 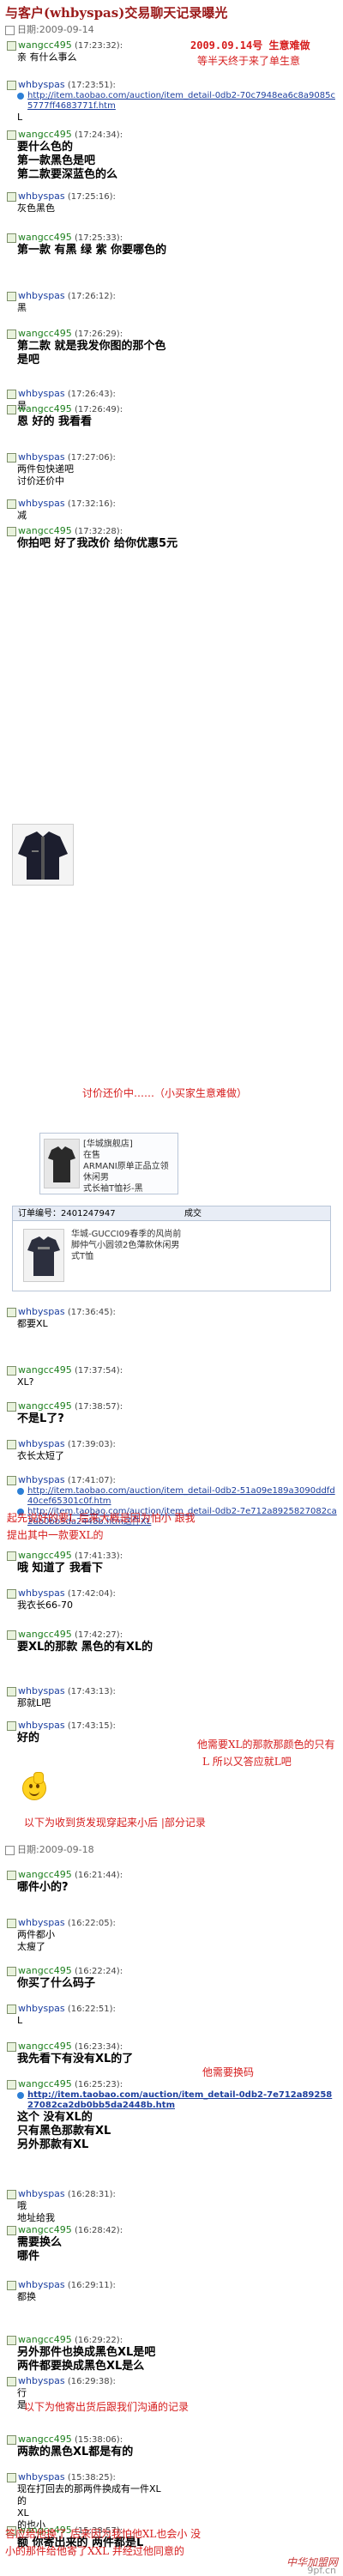 What do you see at coordinates (172, 1634) in the screenshot?
I see `message-header: wangcc495 (17:42:27):` at bounding box center [172, 1634].